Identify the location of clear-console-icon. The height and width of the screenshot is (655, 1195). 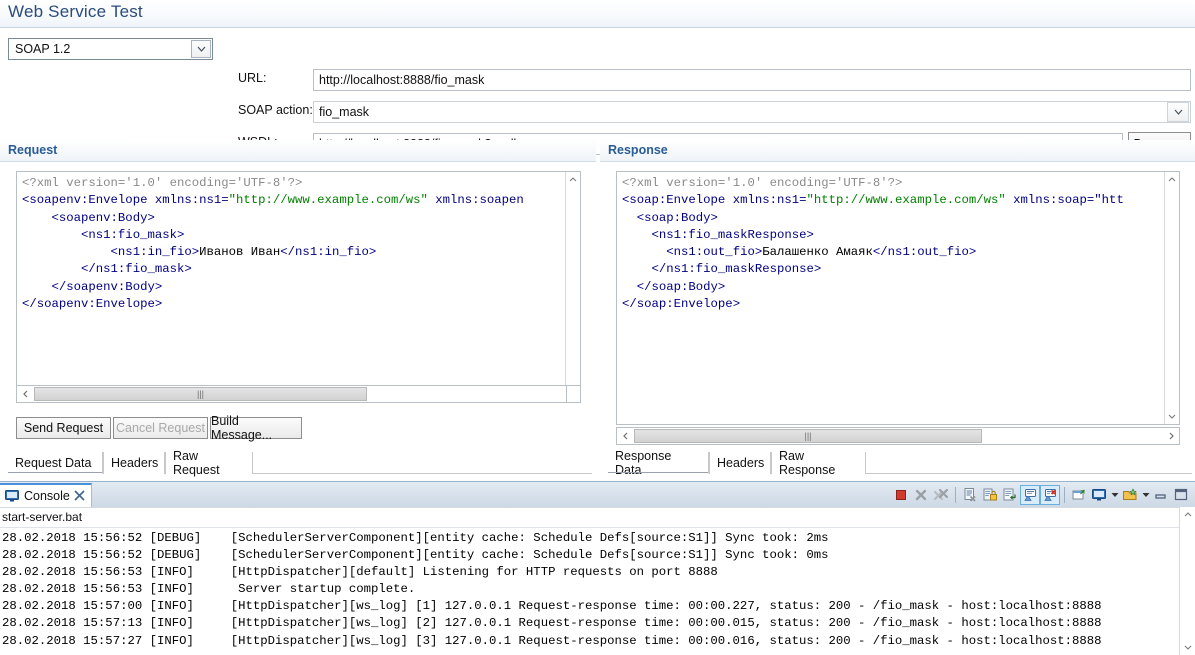
(970, 495).